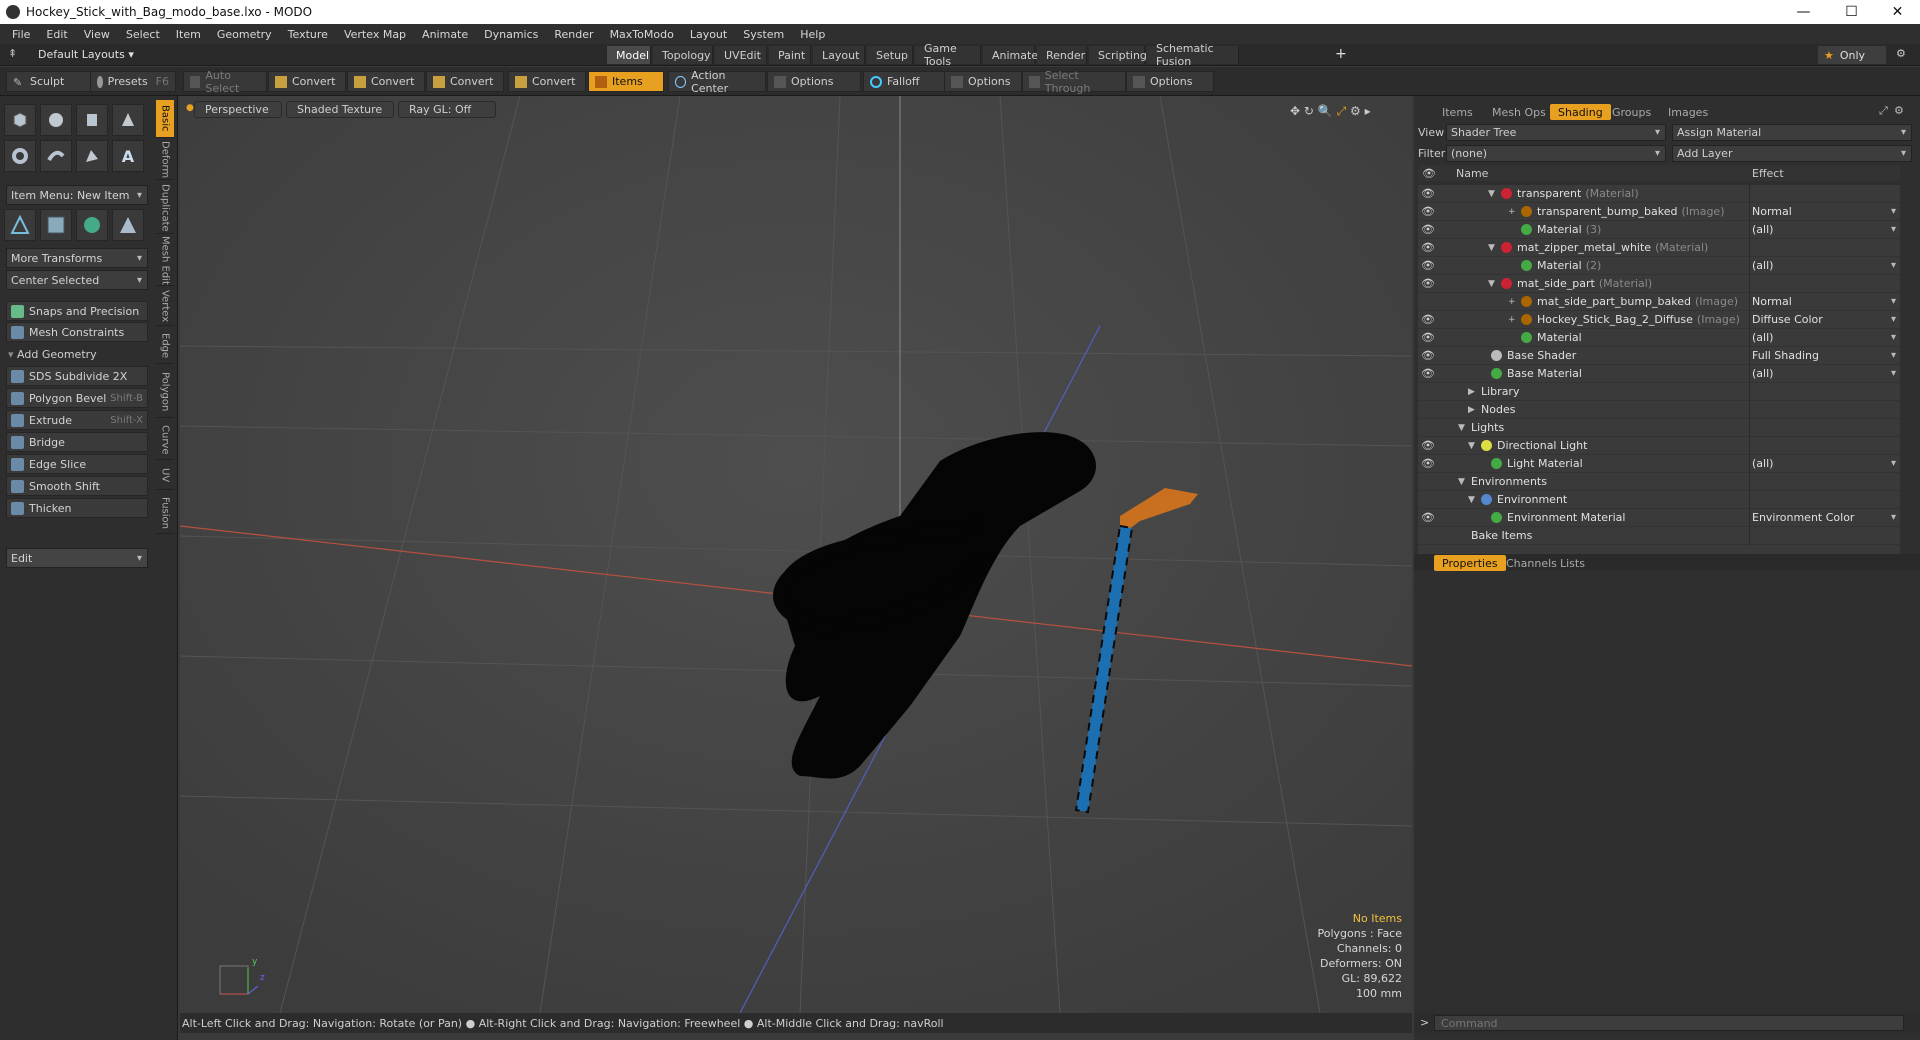 The height and width of the screenshot is (1040, 1920). Describe the element at coordinates (1899, 110) in the screenshot. I see `panel-gear-icon: ⚙` at that location.